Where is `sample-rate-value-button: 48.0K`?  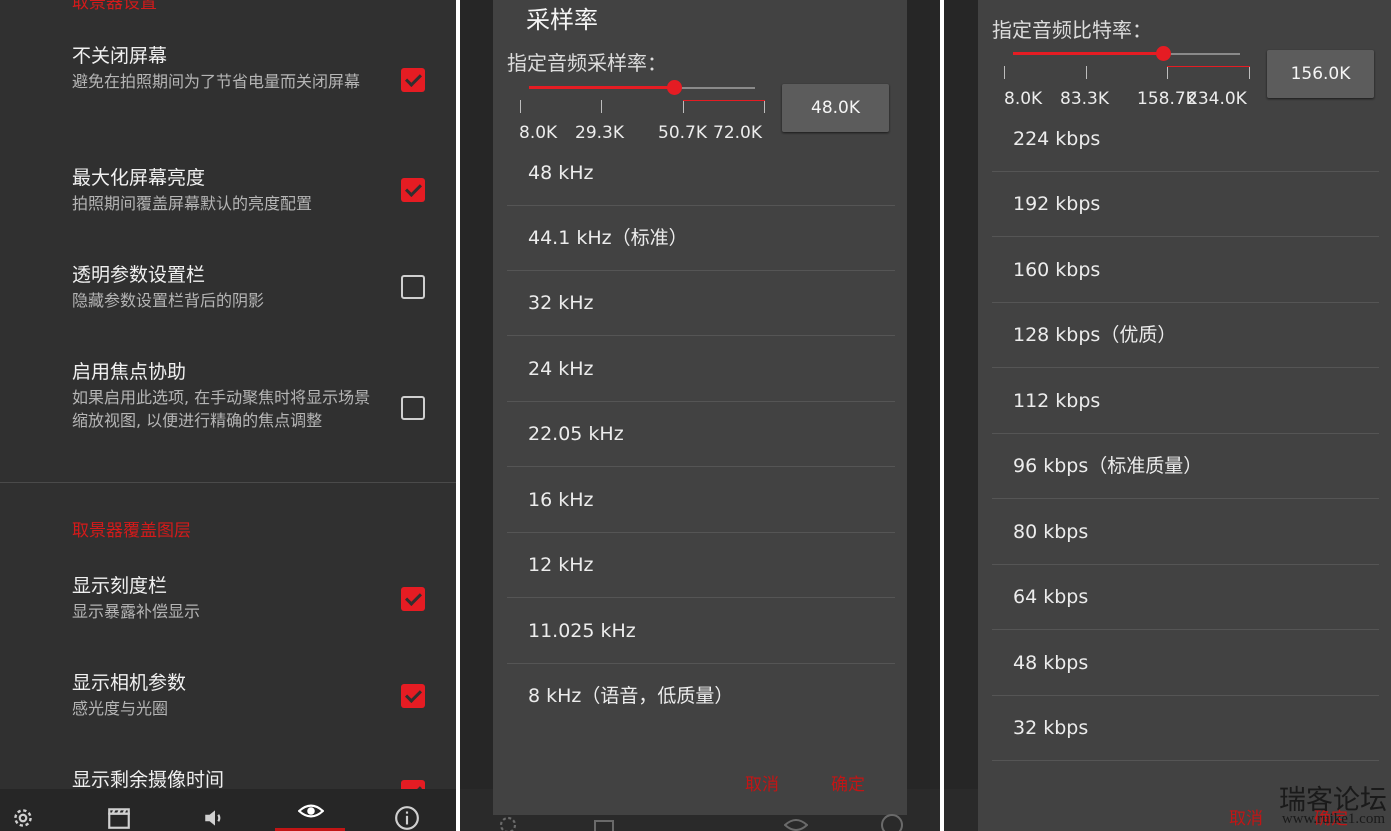 sample-rate-value-button: 48.0K is located at coordinates (835, 108).